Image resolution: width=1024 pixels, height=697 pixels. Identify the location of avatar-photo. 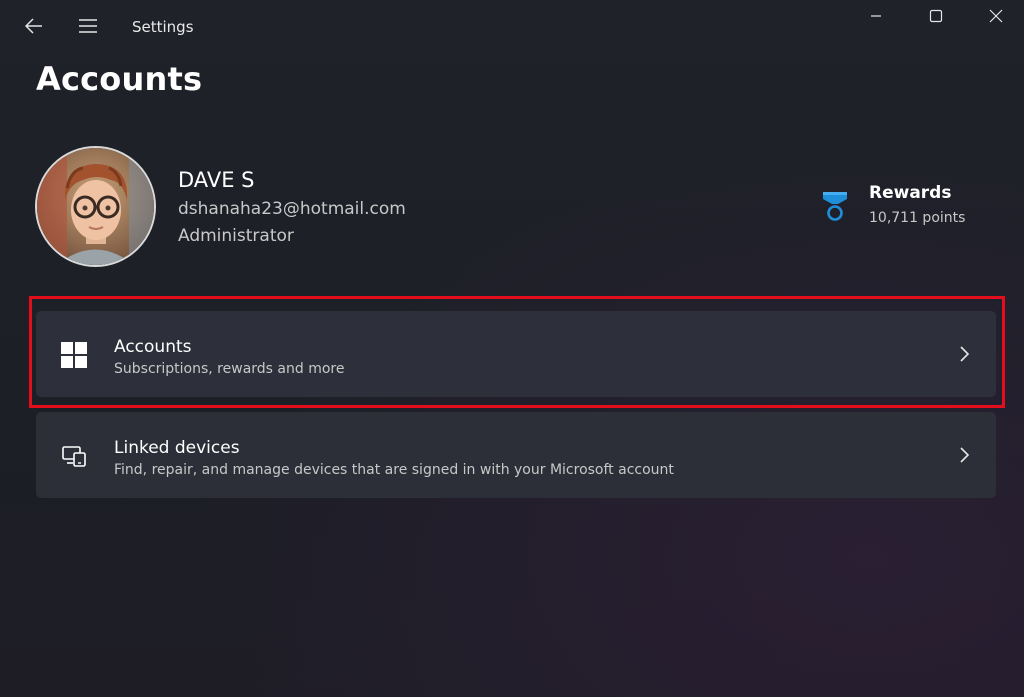
(95, 206).